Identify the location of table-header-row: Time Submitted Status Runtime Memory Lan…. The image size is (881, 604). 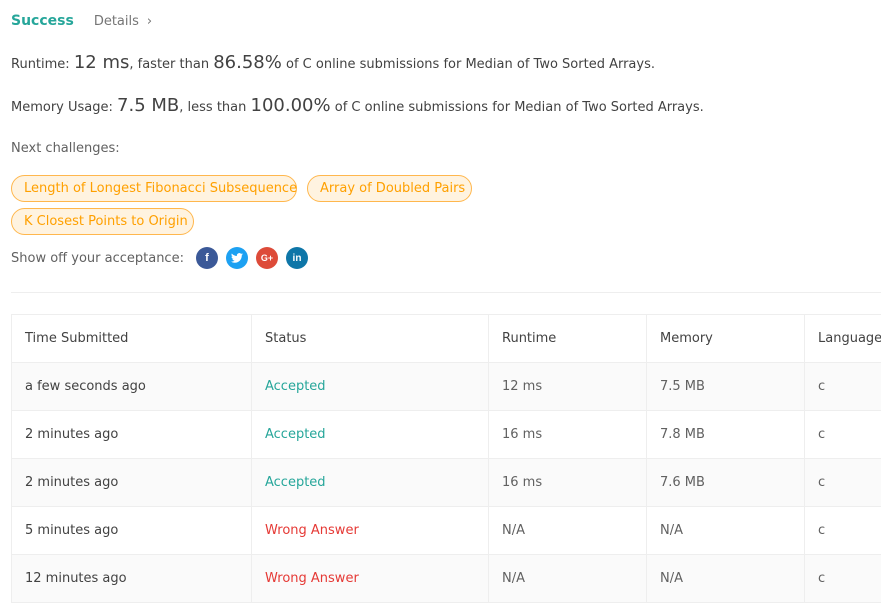
(446, 338).